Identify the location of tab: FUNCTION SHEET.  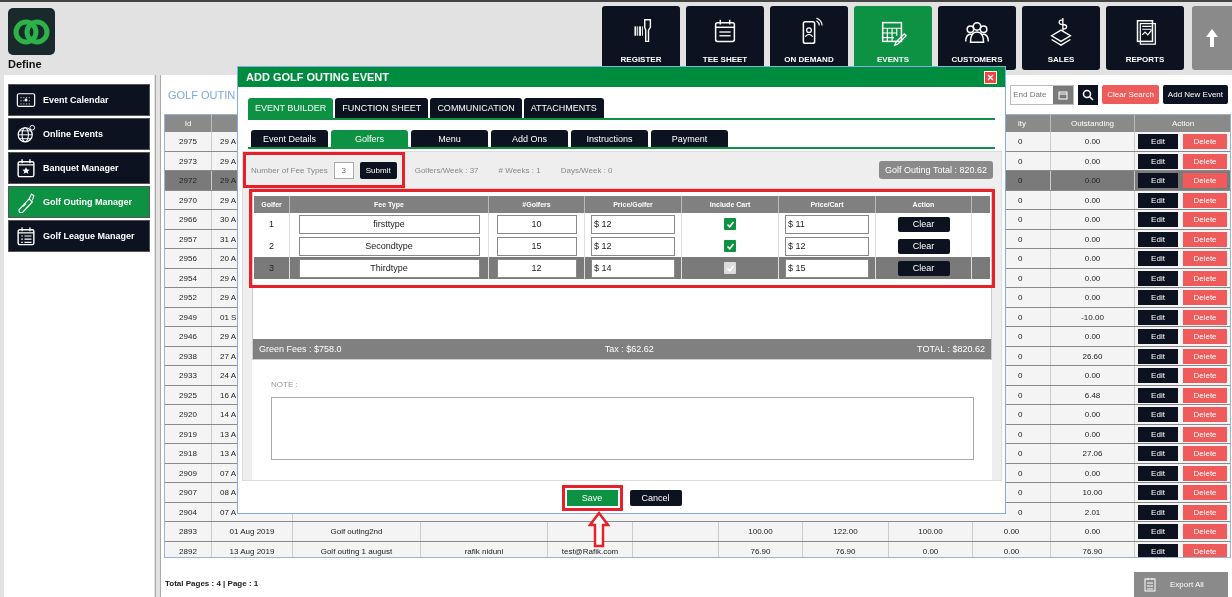
(382, 108).